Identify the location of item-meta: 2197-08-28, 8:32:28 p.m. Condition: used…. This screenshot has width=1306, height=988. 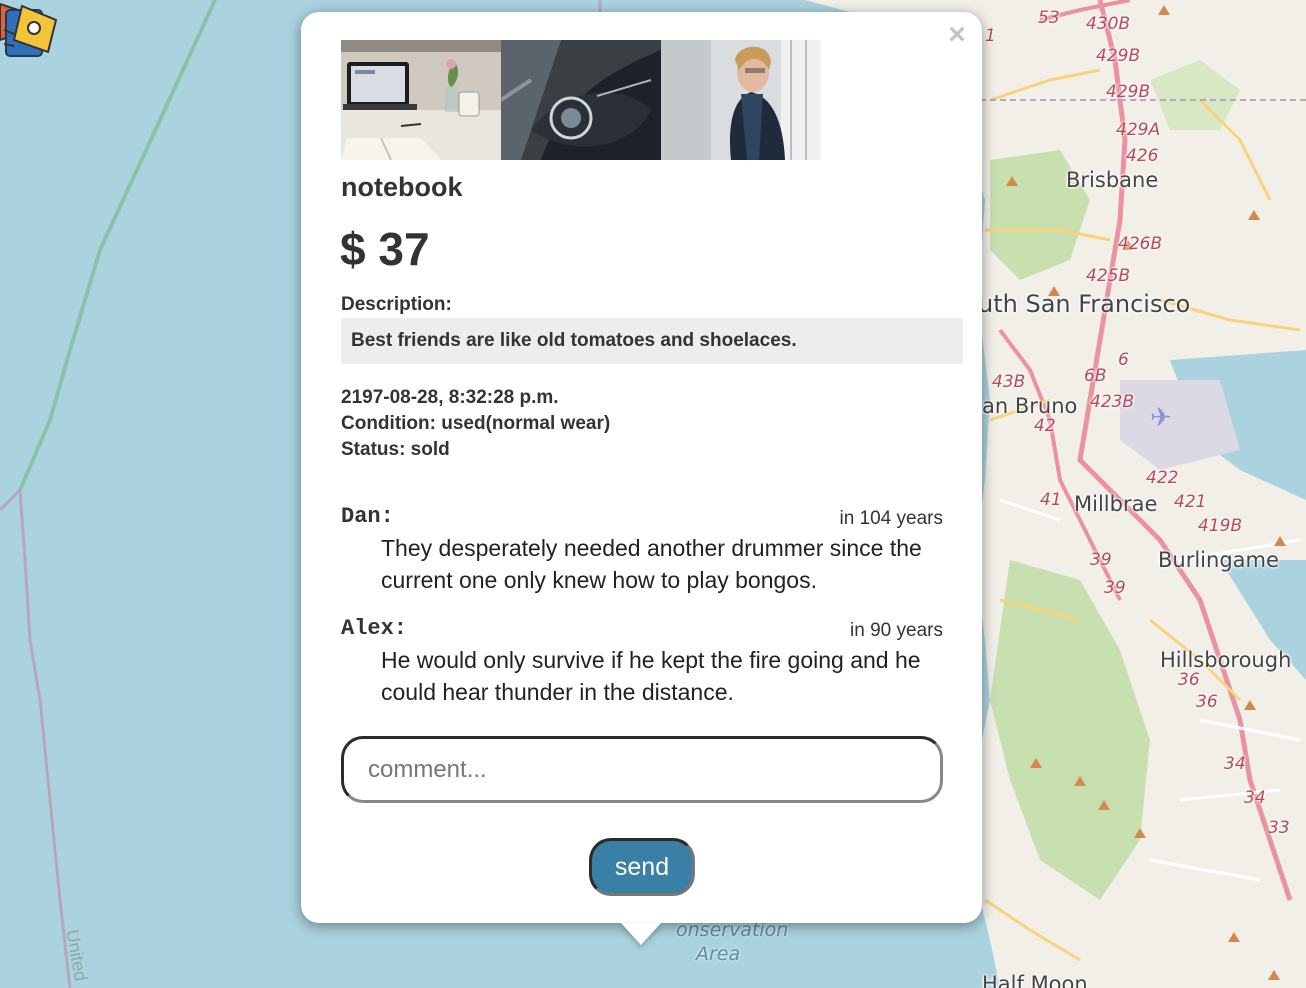
(475, 424).